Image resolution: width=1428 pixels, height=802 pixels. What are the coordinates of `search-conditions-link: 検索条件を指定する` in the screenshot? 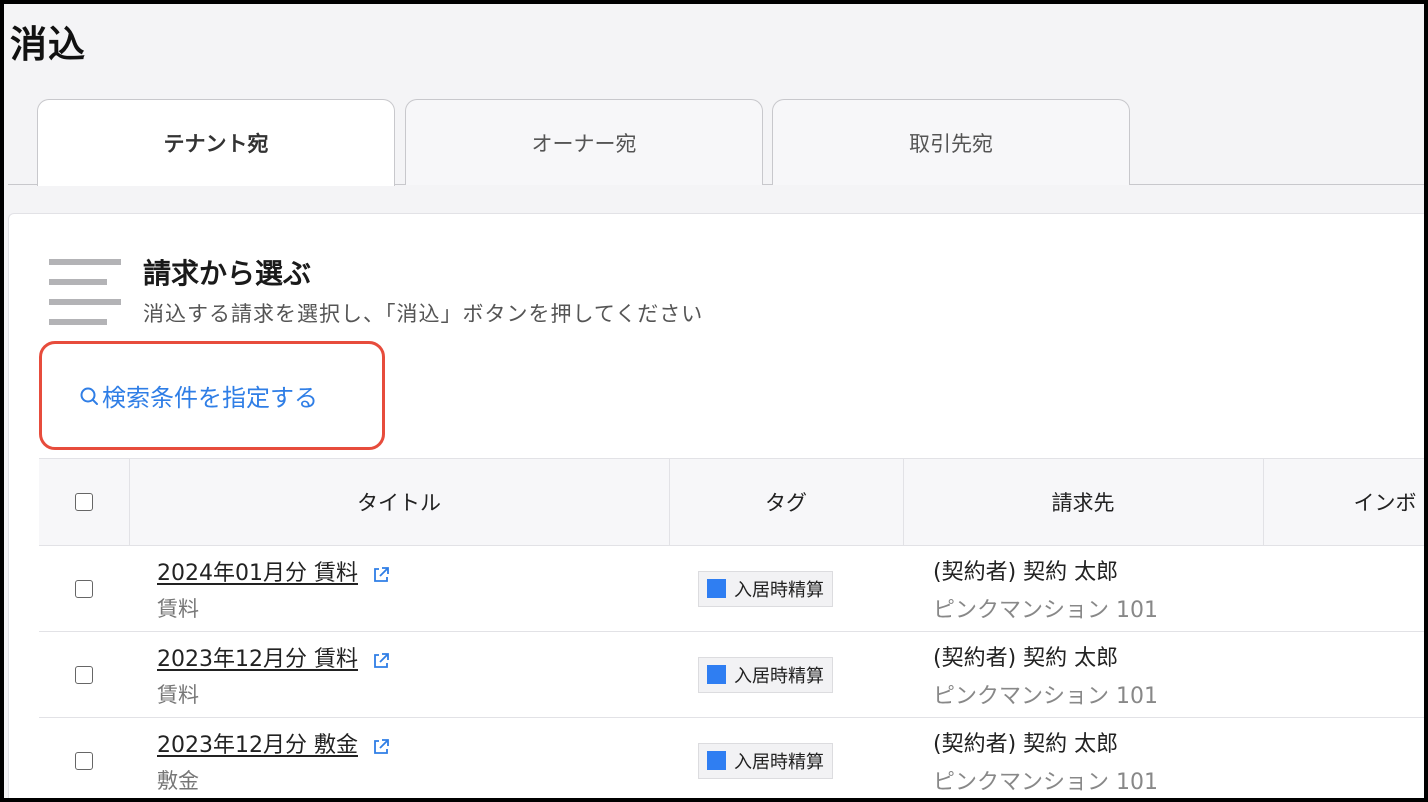 It's located at (198, 395).